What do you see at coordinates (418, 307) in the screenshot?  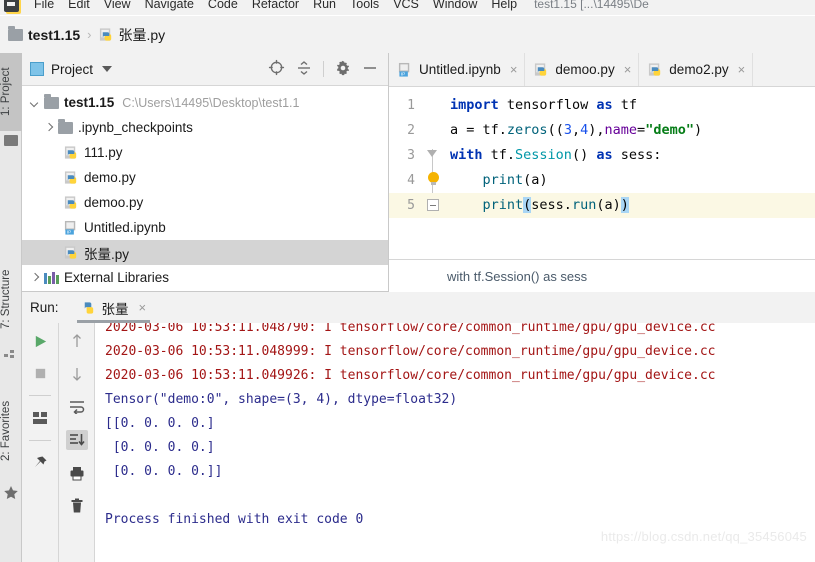 I see `run-panel-header: Run: 张量 ×` at bounding box center [418, 307].